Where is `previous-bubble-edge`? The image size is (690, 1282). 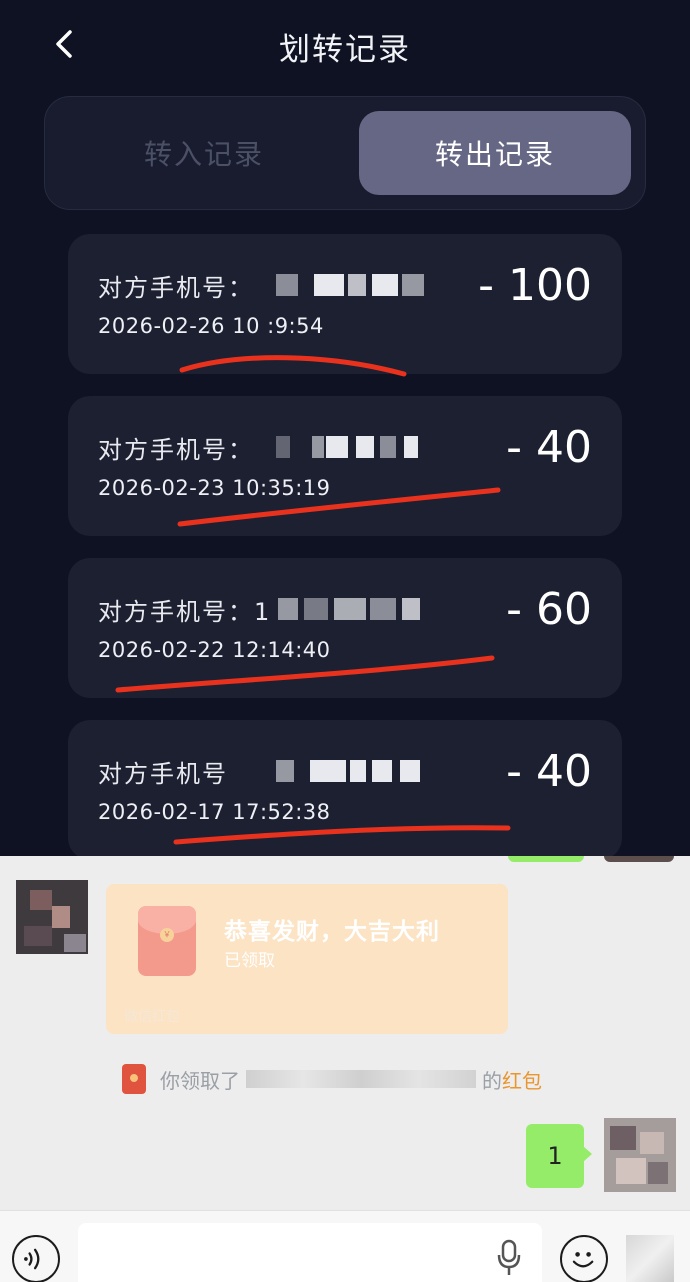 previous-bubble-edge is located at coordinates (546, 859).